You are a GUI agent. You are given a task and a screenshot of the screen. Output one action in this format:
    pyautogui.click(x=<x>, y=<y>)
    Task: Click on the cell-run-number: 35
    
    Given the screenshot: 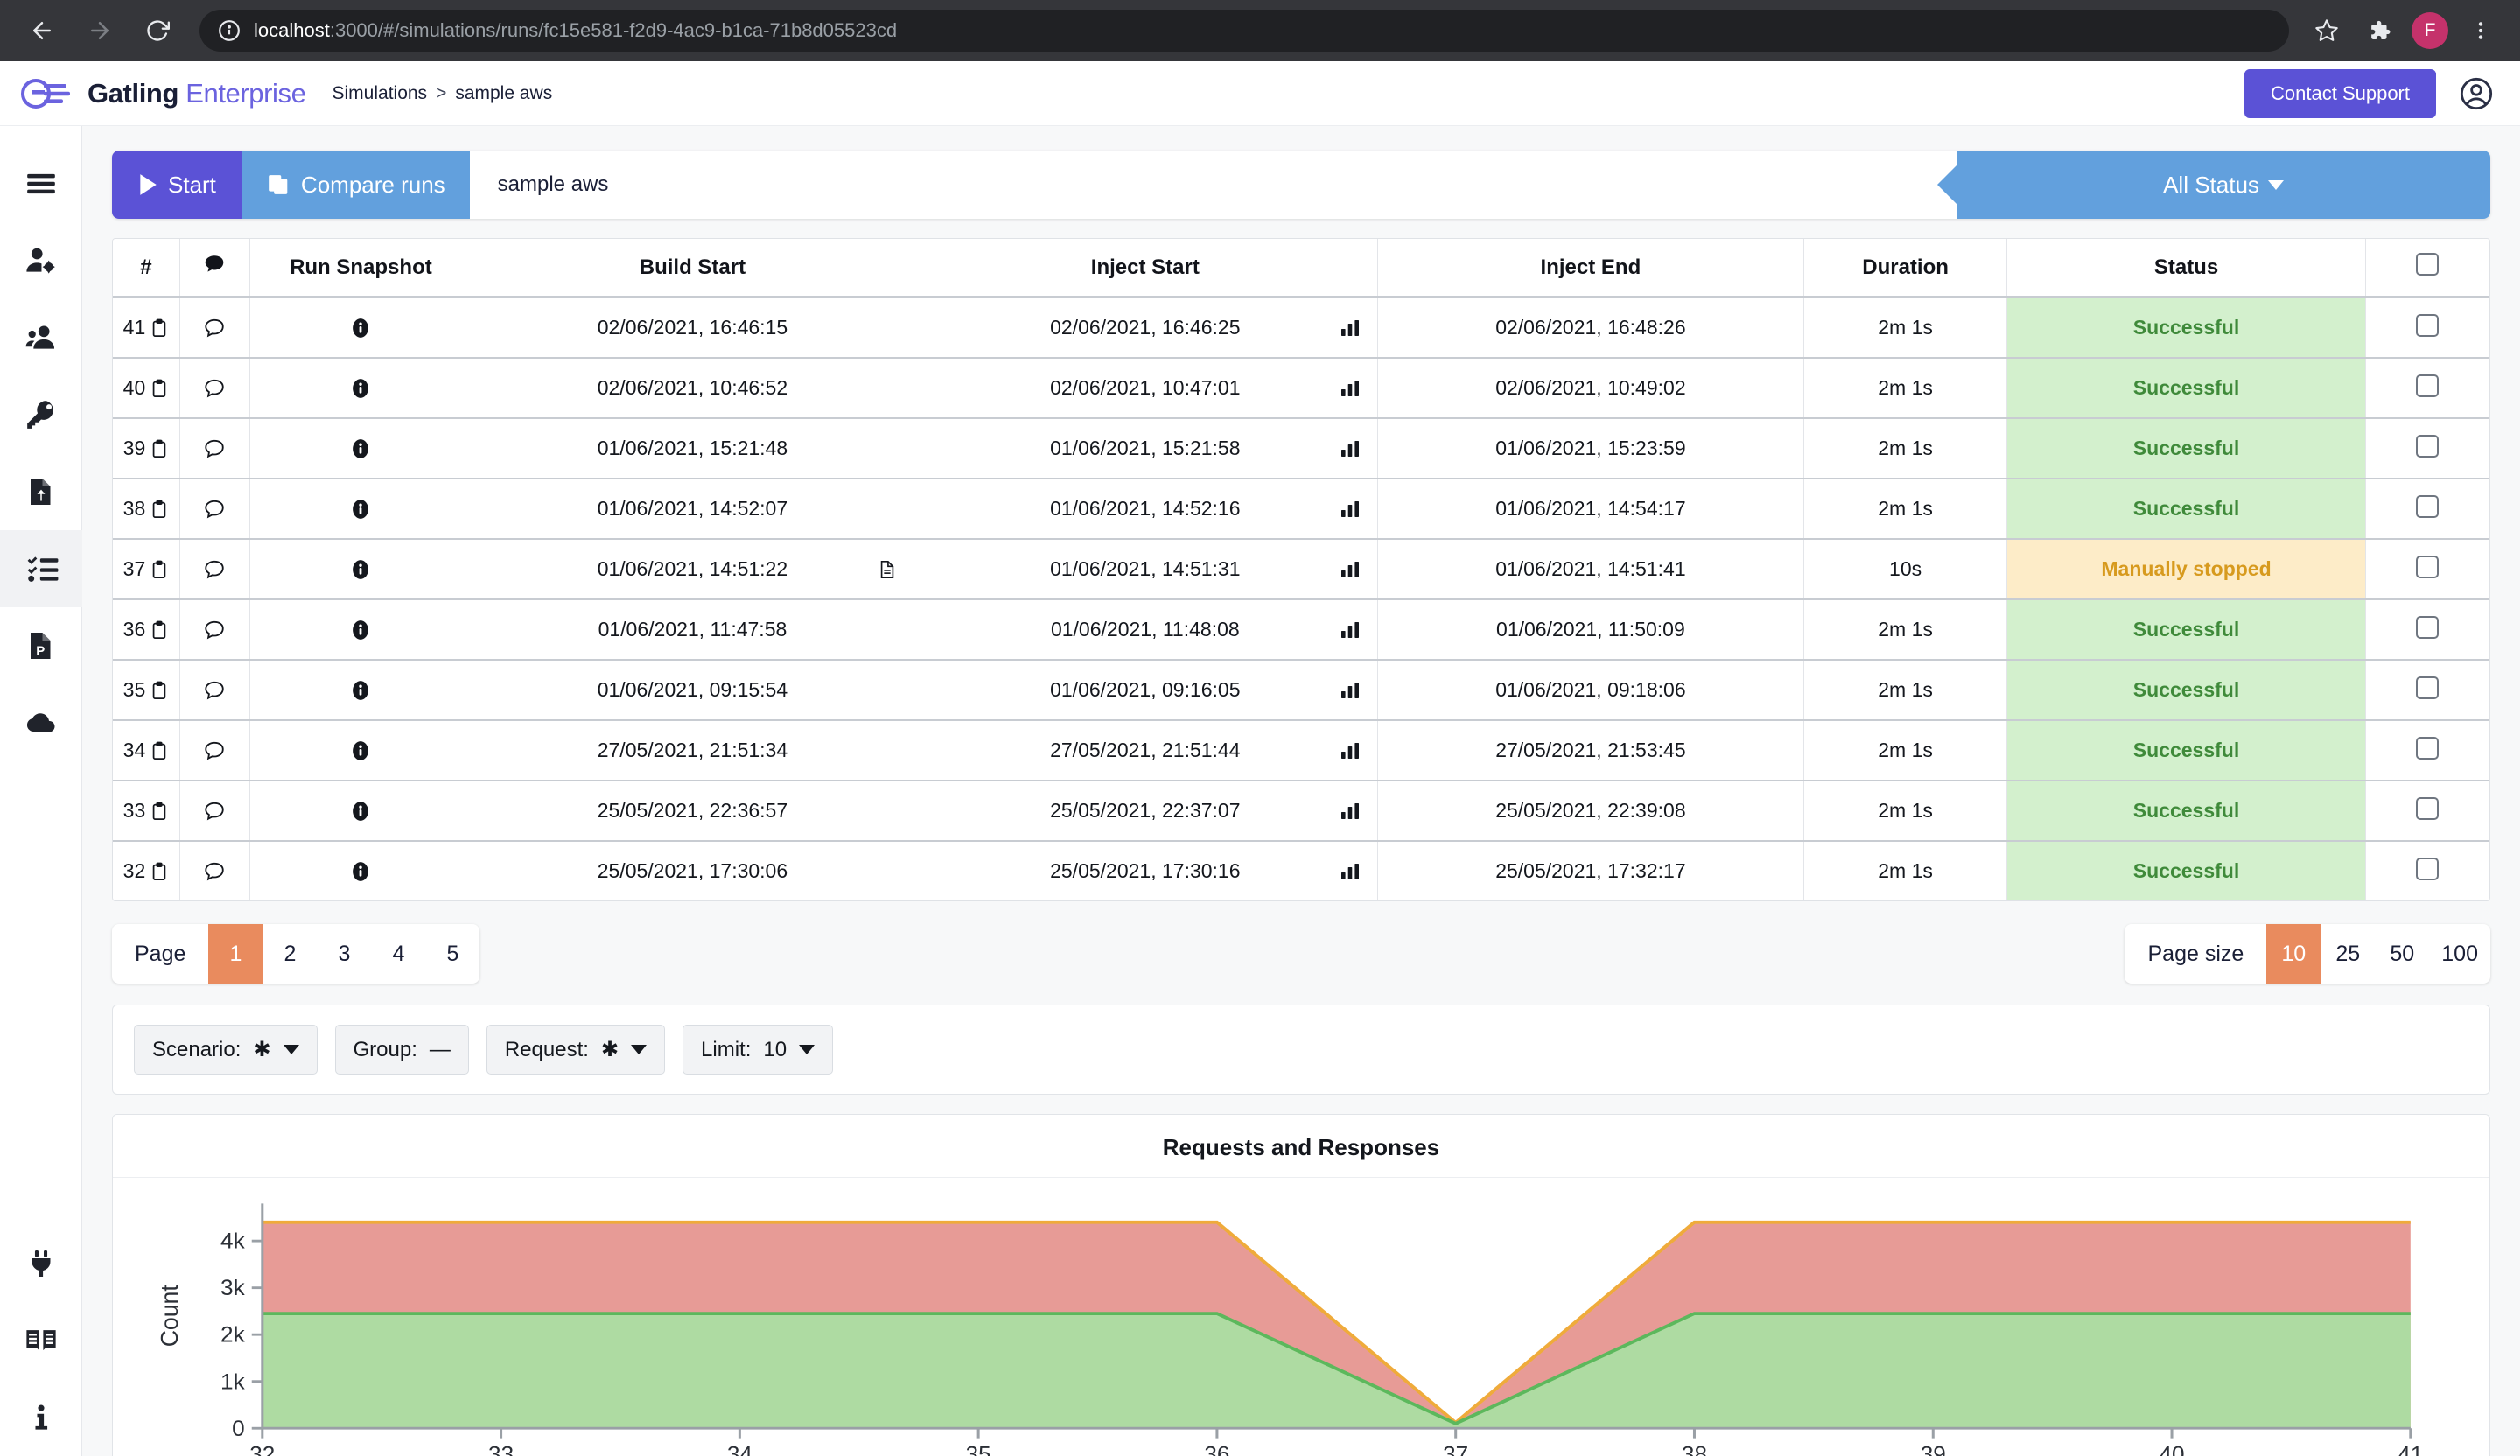 What is the action you would take?
    pyautogui.click(x=146, y=690)
    